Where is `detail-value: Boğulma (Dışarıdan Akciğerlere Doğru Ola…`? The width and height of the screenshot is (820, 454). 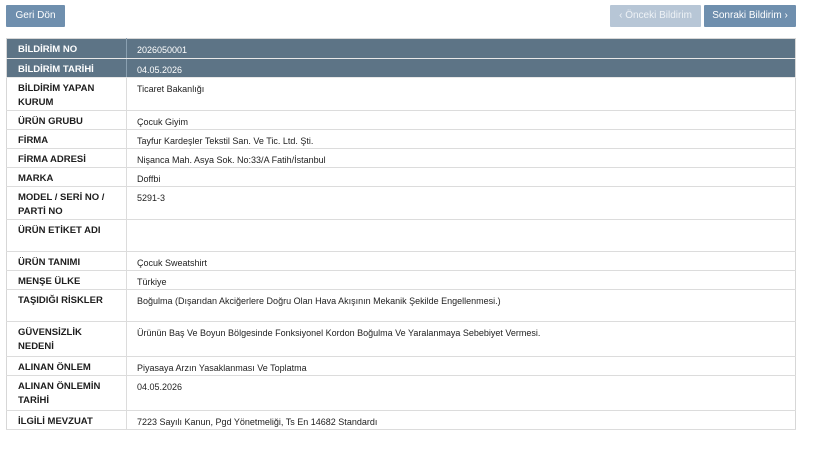
detail-value: Boğulma (Dışarıdan Akciğerlere Doğru Ola… is located at coordinates (461, 305).